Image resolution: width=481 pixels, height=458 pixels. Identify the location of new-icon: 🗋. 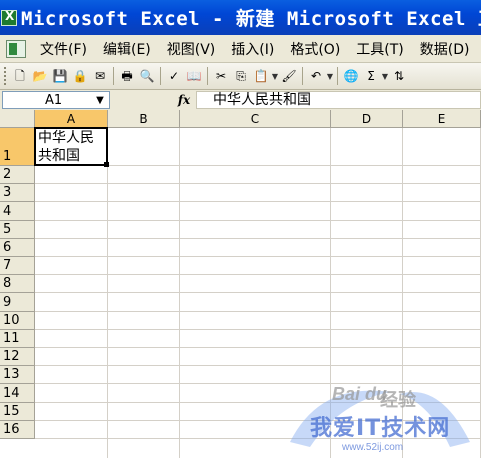
(20, 76).